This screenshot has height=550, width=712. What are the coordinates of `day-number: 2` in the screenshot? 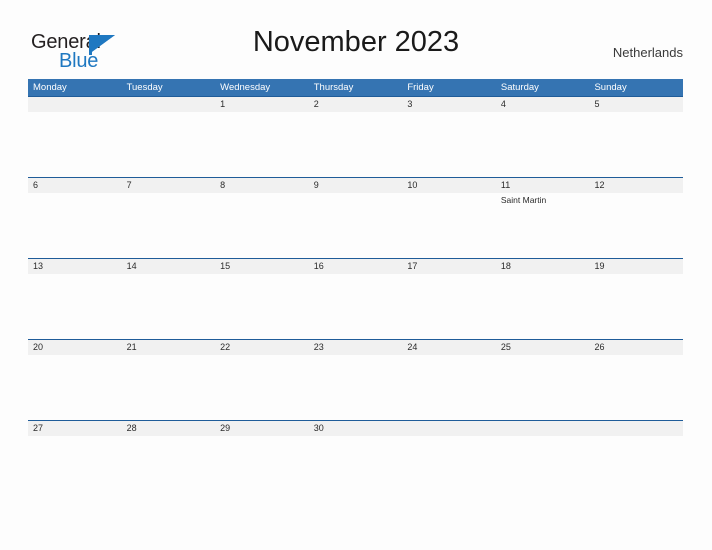 It's located at (356, 104).